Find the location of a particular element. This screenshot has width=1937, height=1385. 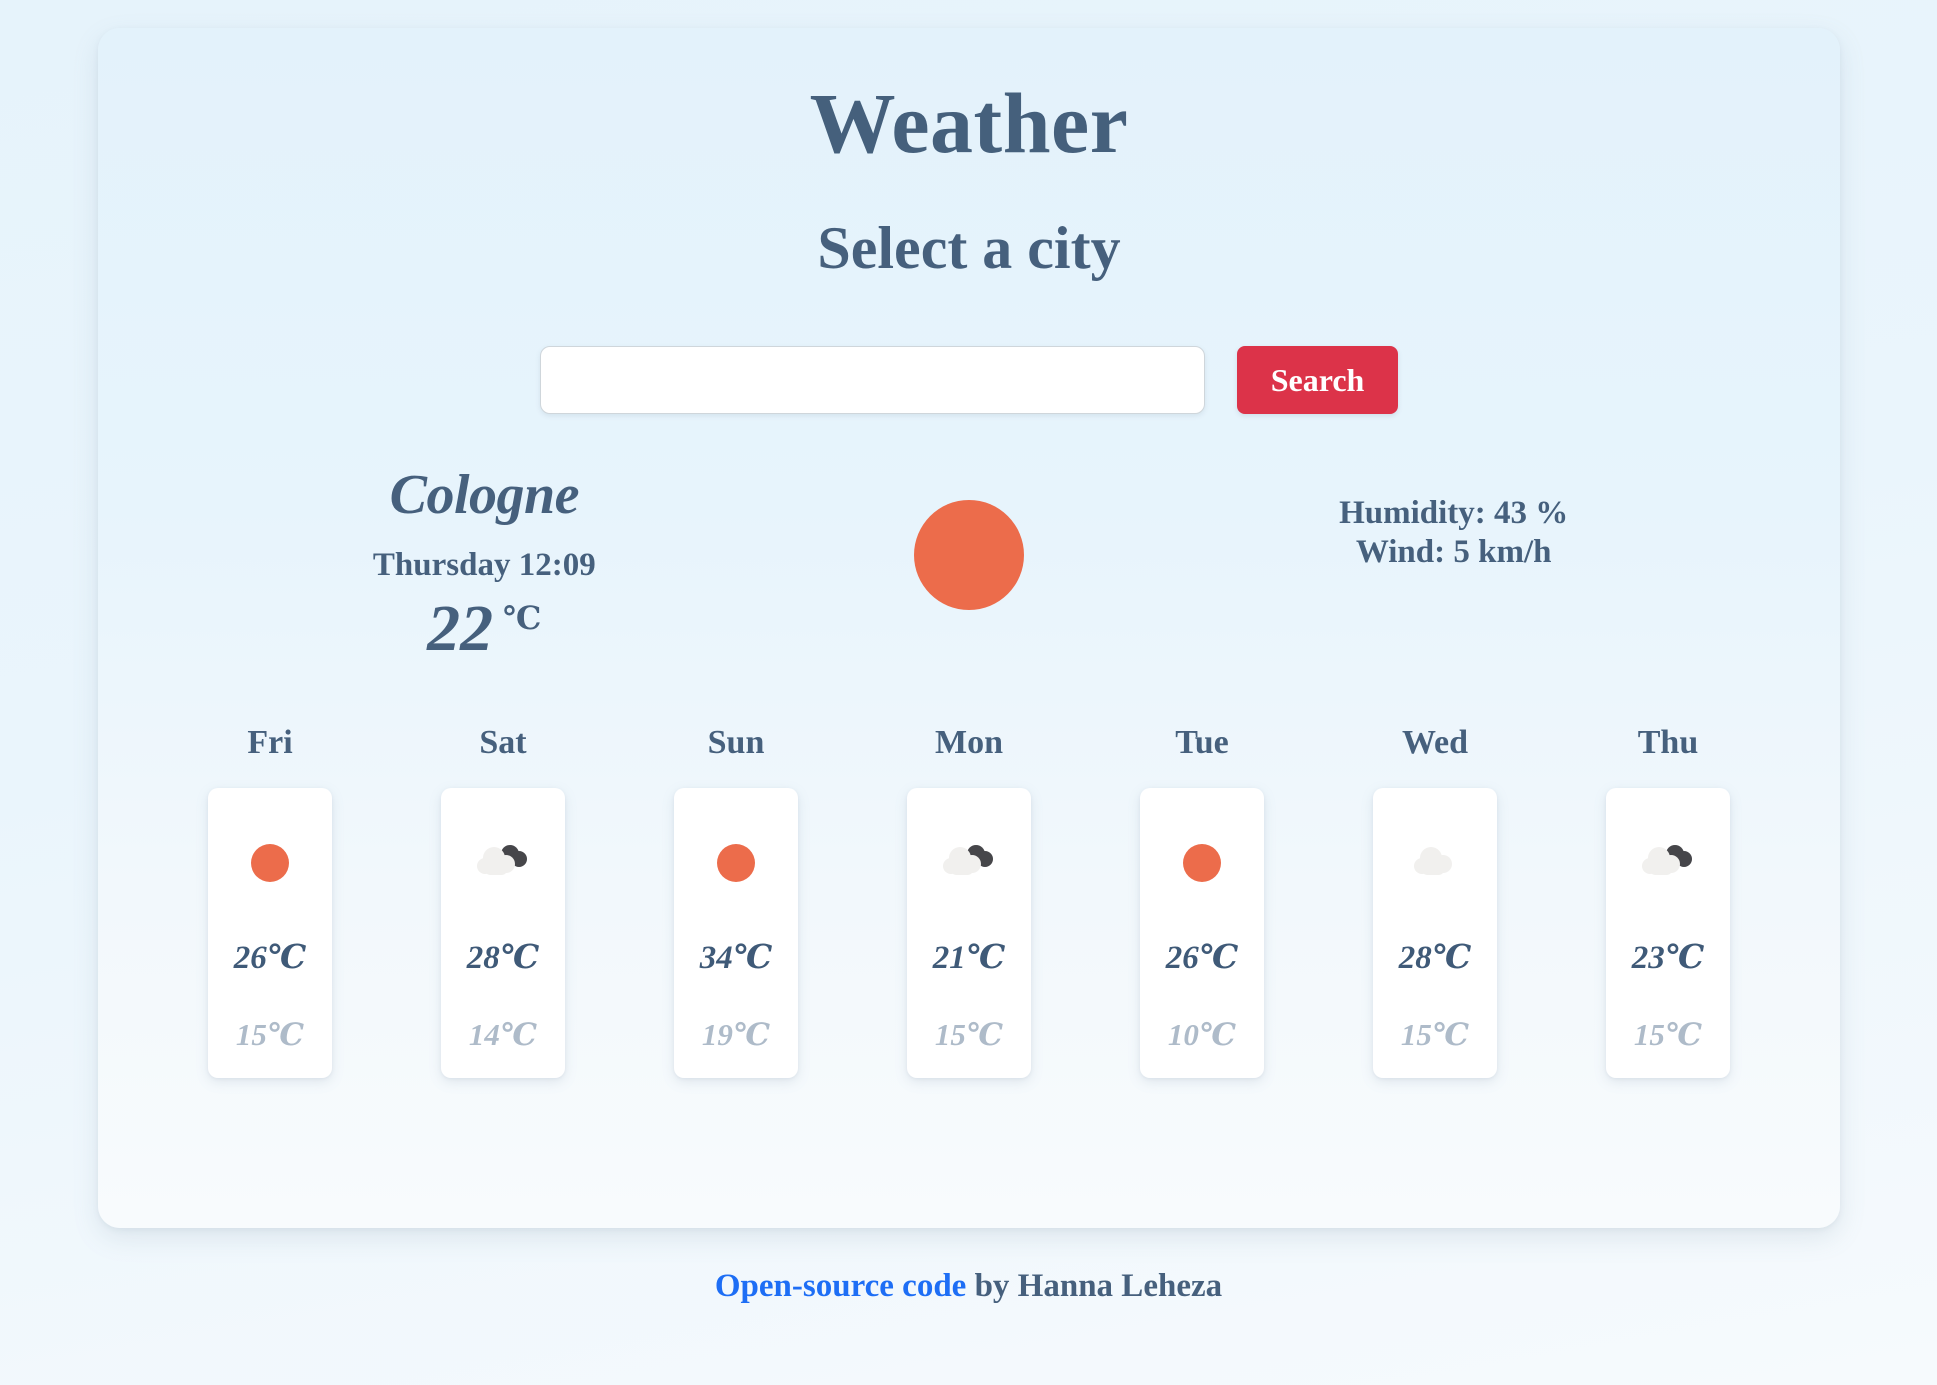

forecast-card: 28℃ 14℃ is located at coordinates (503, 932).